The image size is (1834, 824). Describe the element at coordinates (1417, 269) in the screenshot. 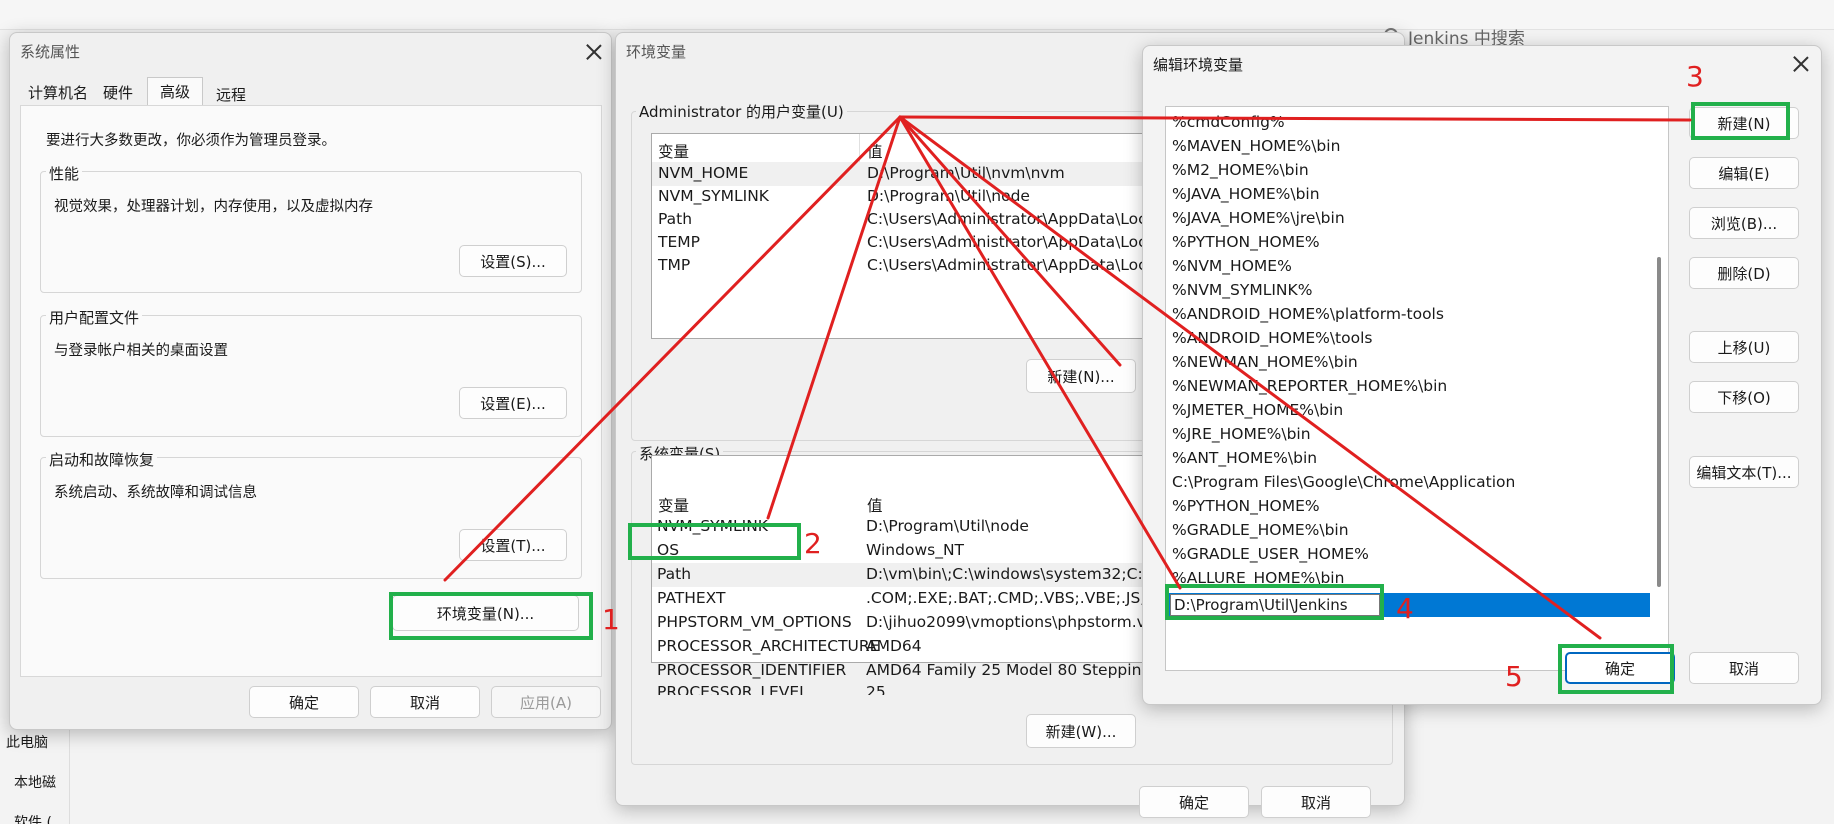

I see `path-entry: %NVM_HOME%` at that location.